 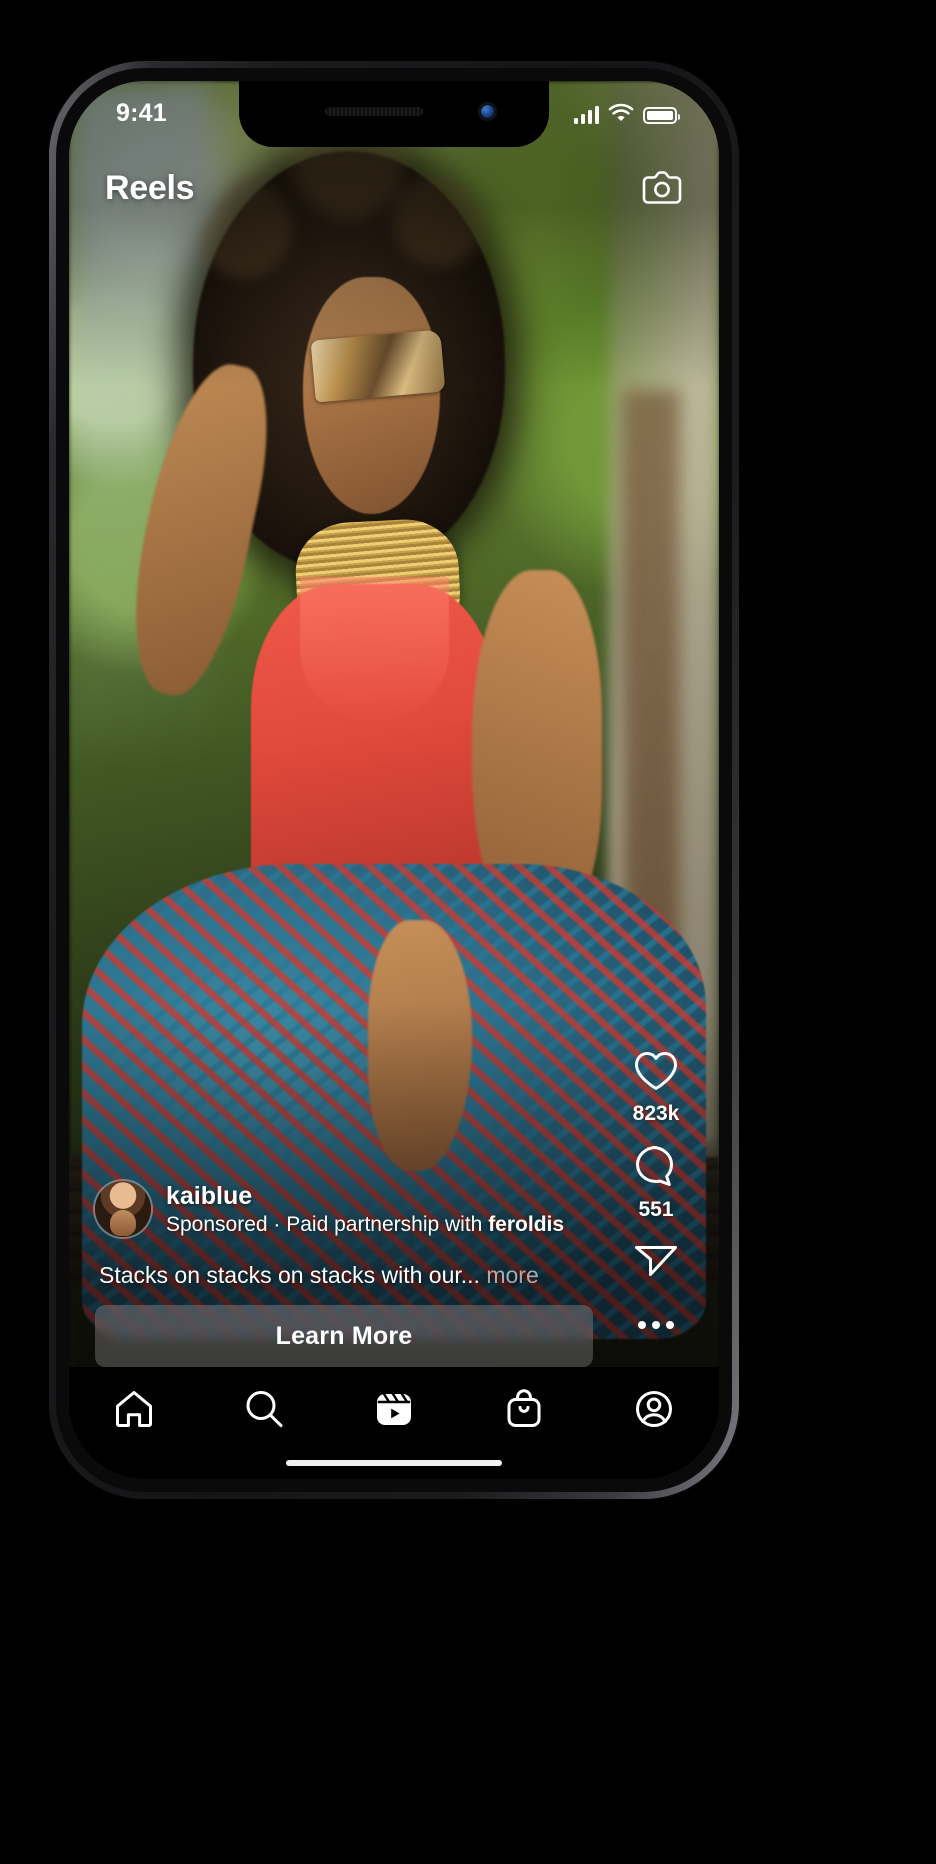 I want to click on shopping-bag-icon, so click(x=524, y=1411).